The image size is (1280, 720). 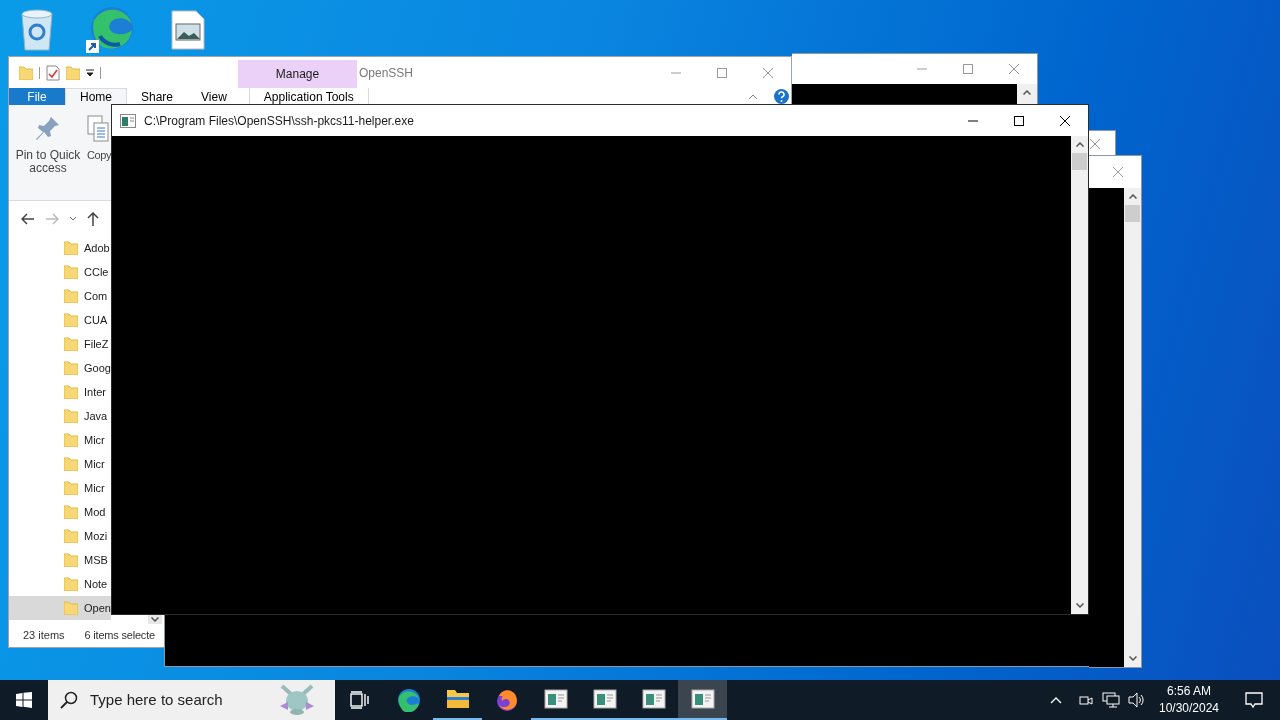 I want to click on ribbon-tab: View, so click(x=214, y=96).